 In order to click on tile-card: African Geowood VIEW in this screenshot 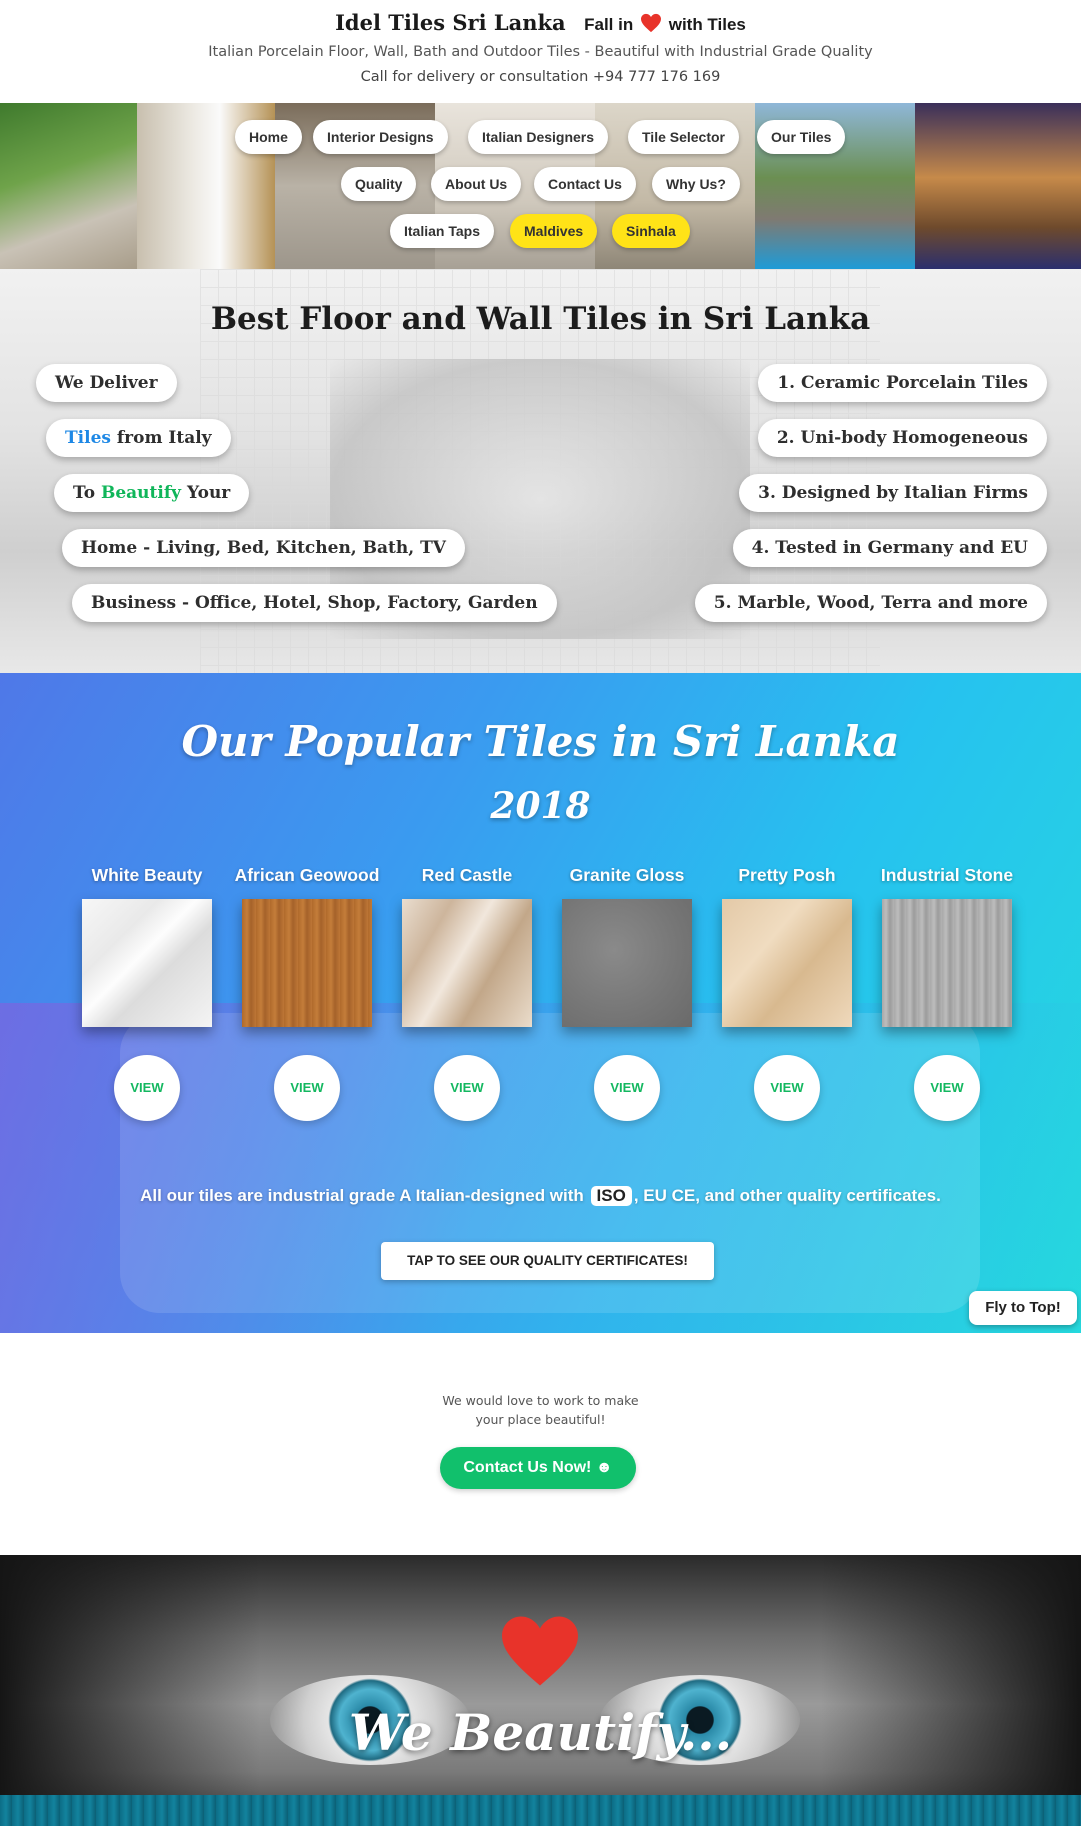, I will do `click(307, 992)`.